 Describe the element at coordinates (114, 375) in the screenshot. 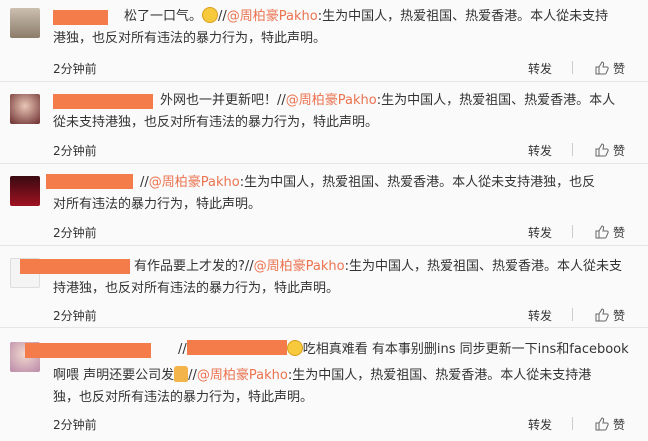

I see `comment-prefix: 啊喂 声明还要公司发` at that location.